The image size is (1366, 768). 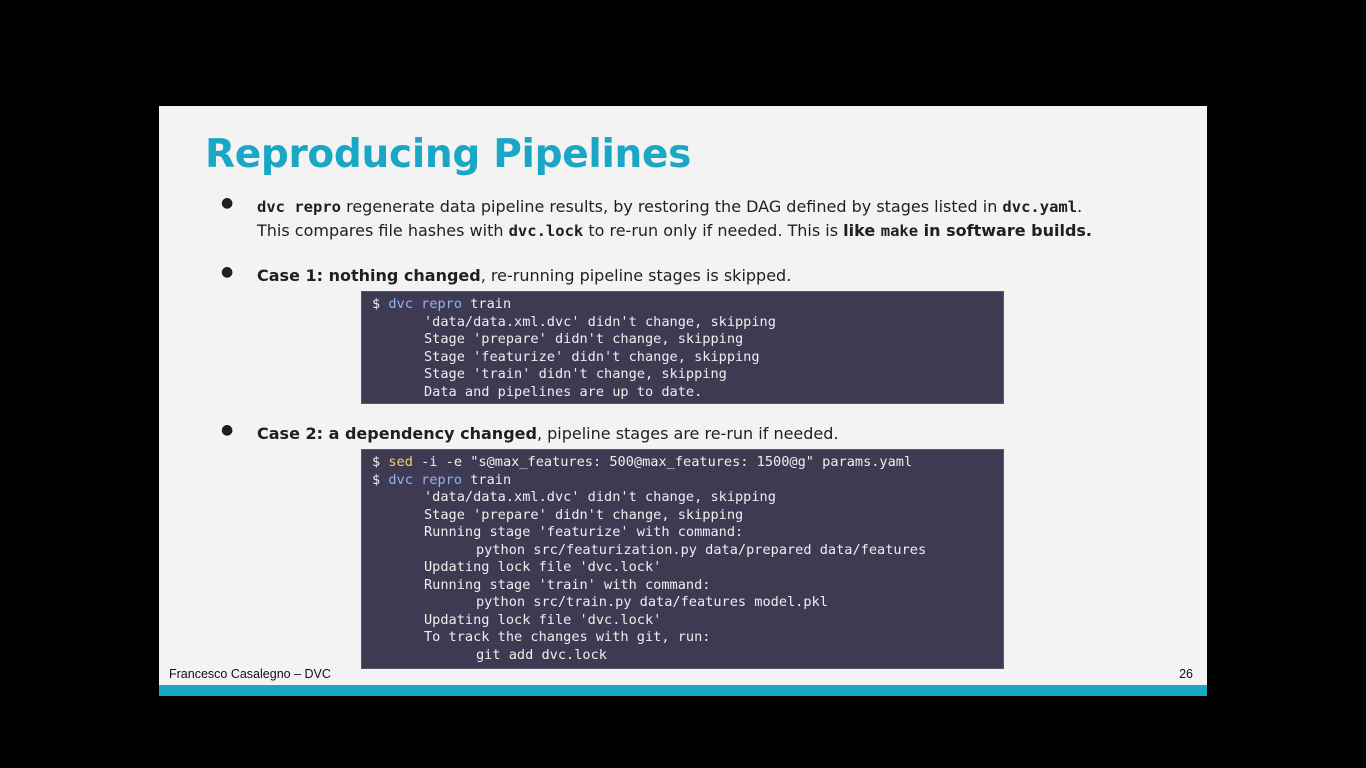 I want to click on code-dvc-repro: dvc repro, so click(x=299, y=207).